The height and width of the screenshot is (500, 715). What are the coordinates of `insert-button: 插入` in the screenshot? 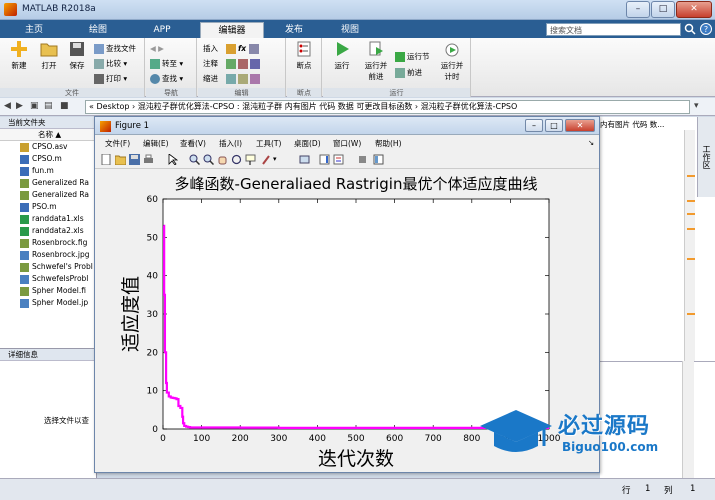 It's located at (210, 48).